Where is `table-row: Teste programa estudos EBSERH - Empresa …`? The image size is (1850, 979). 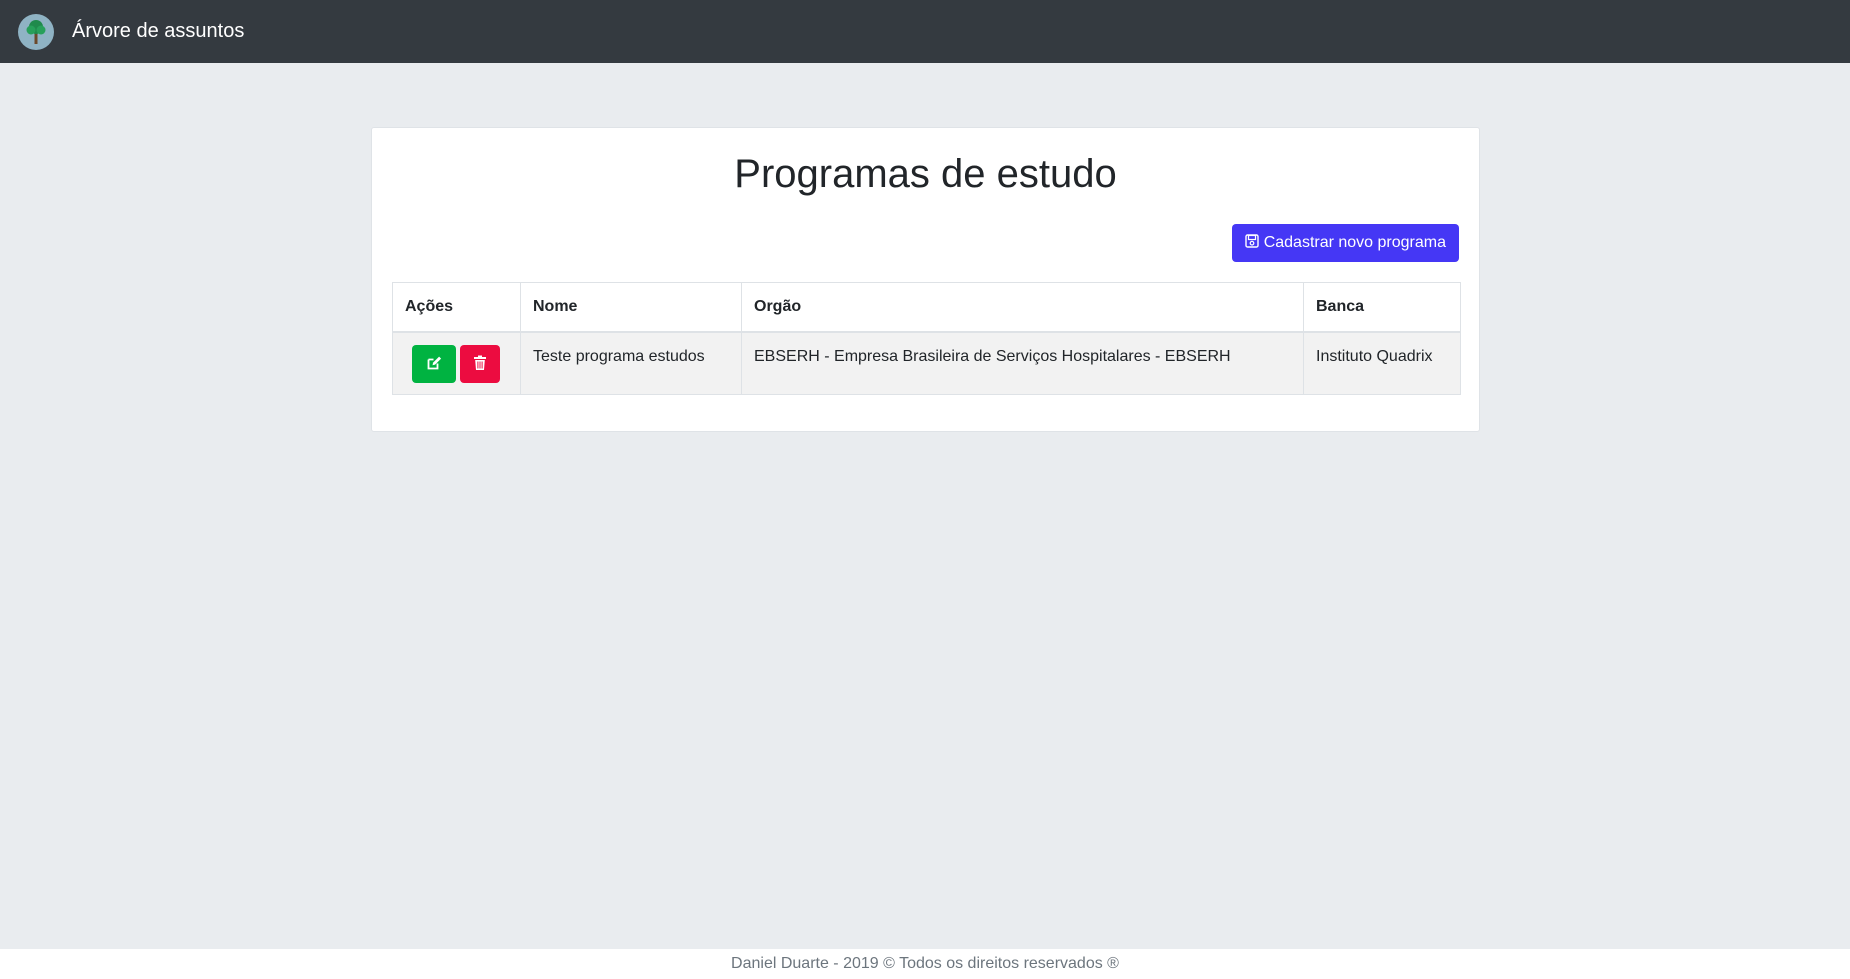 table-row: Teste programa estudos EBSERH - Empresa … is located at coordinates (926, 363).